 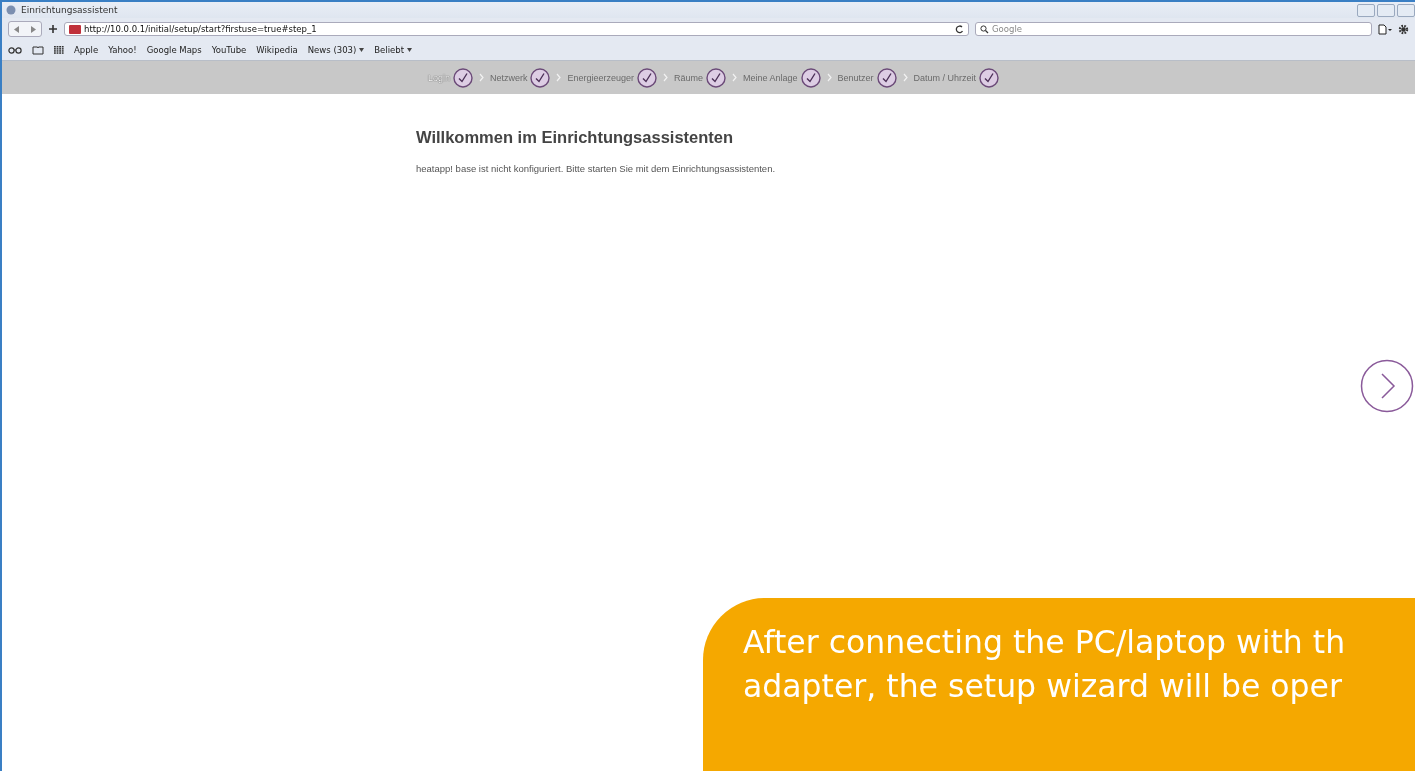 What do you see at coordinates (53, 29) in the screenshot?
I see `plus-icon` at bounding box center [53, 29].